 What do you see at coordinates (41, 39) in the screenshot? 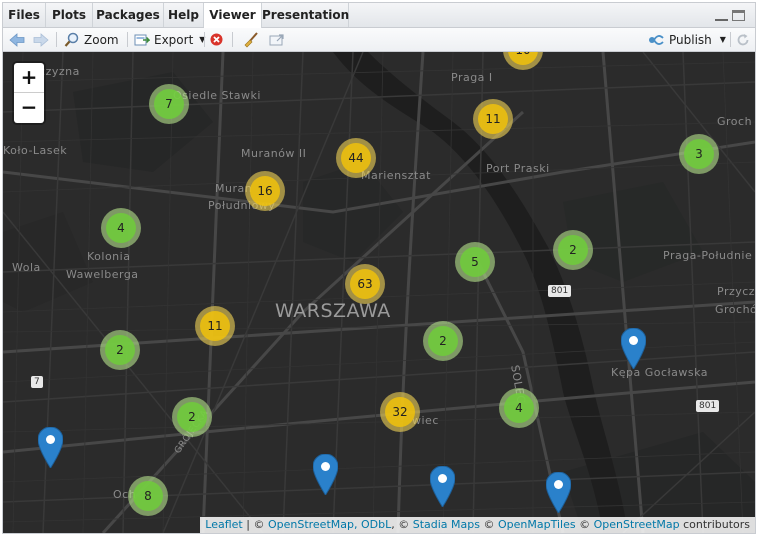
I see `forward-arrow-icon` at bounding box center [41, 39].